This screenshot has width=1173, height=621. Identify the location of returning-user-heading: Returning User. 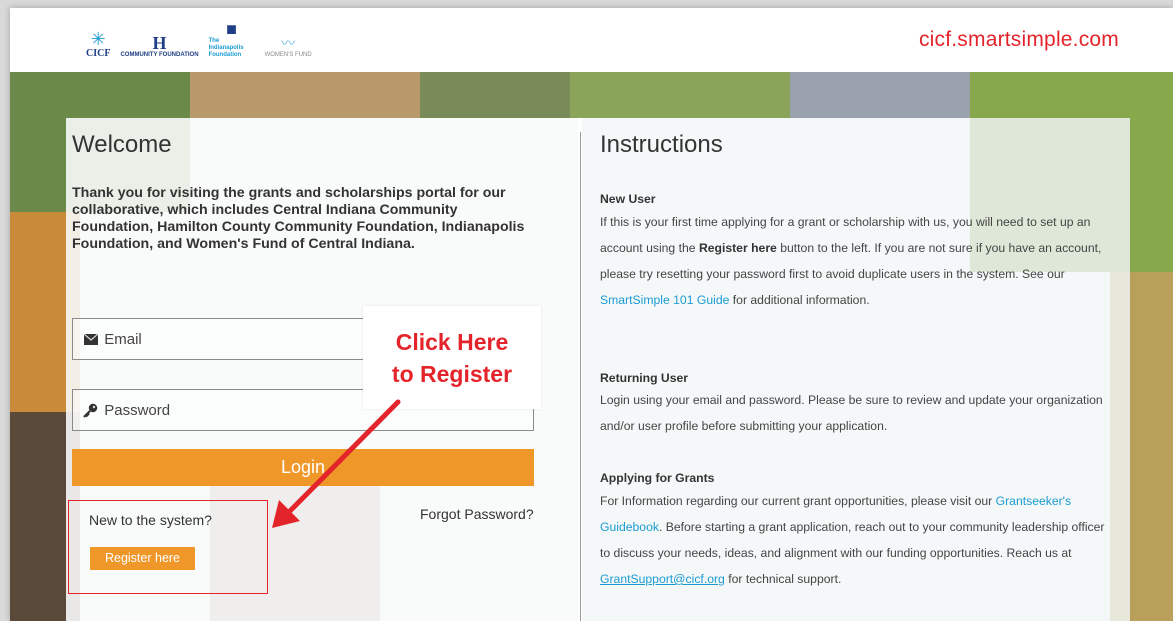
(644, 378).